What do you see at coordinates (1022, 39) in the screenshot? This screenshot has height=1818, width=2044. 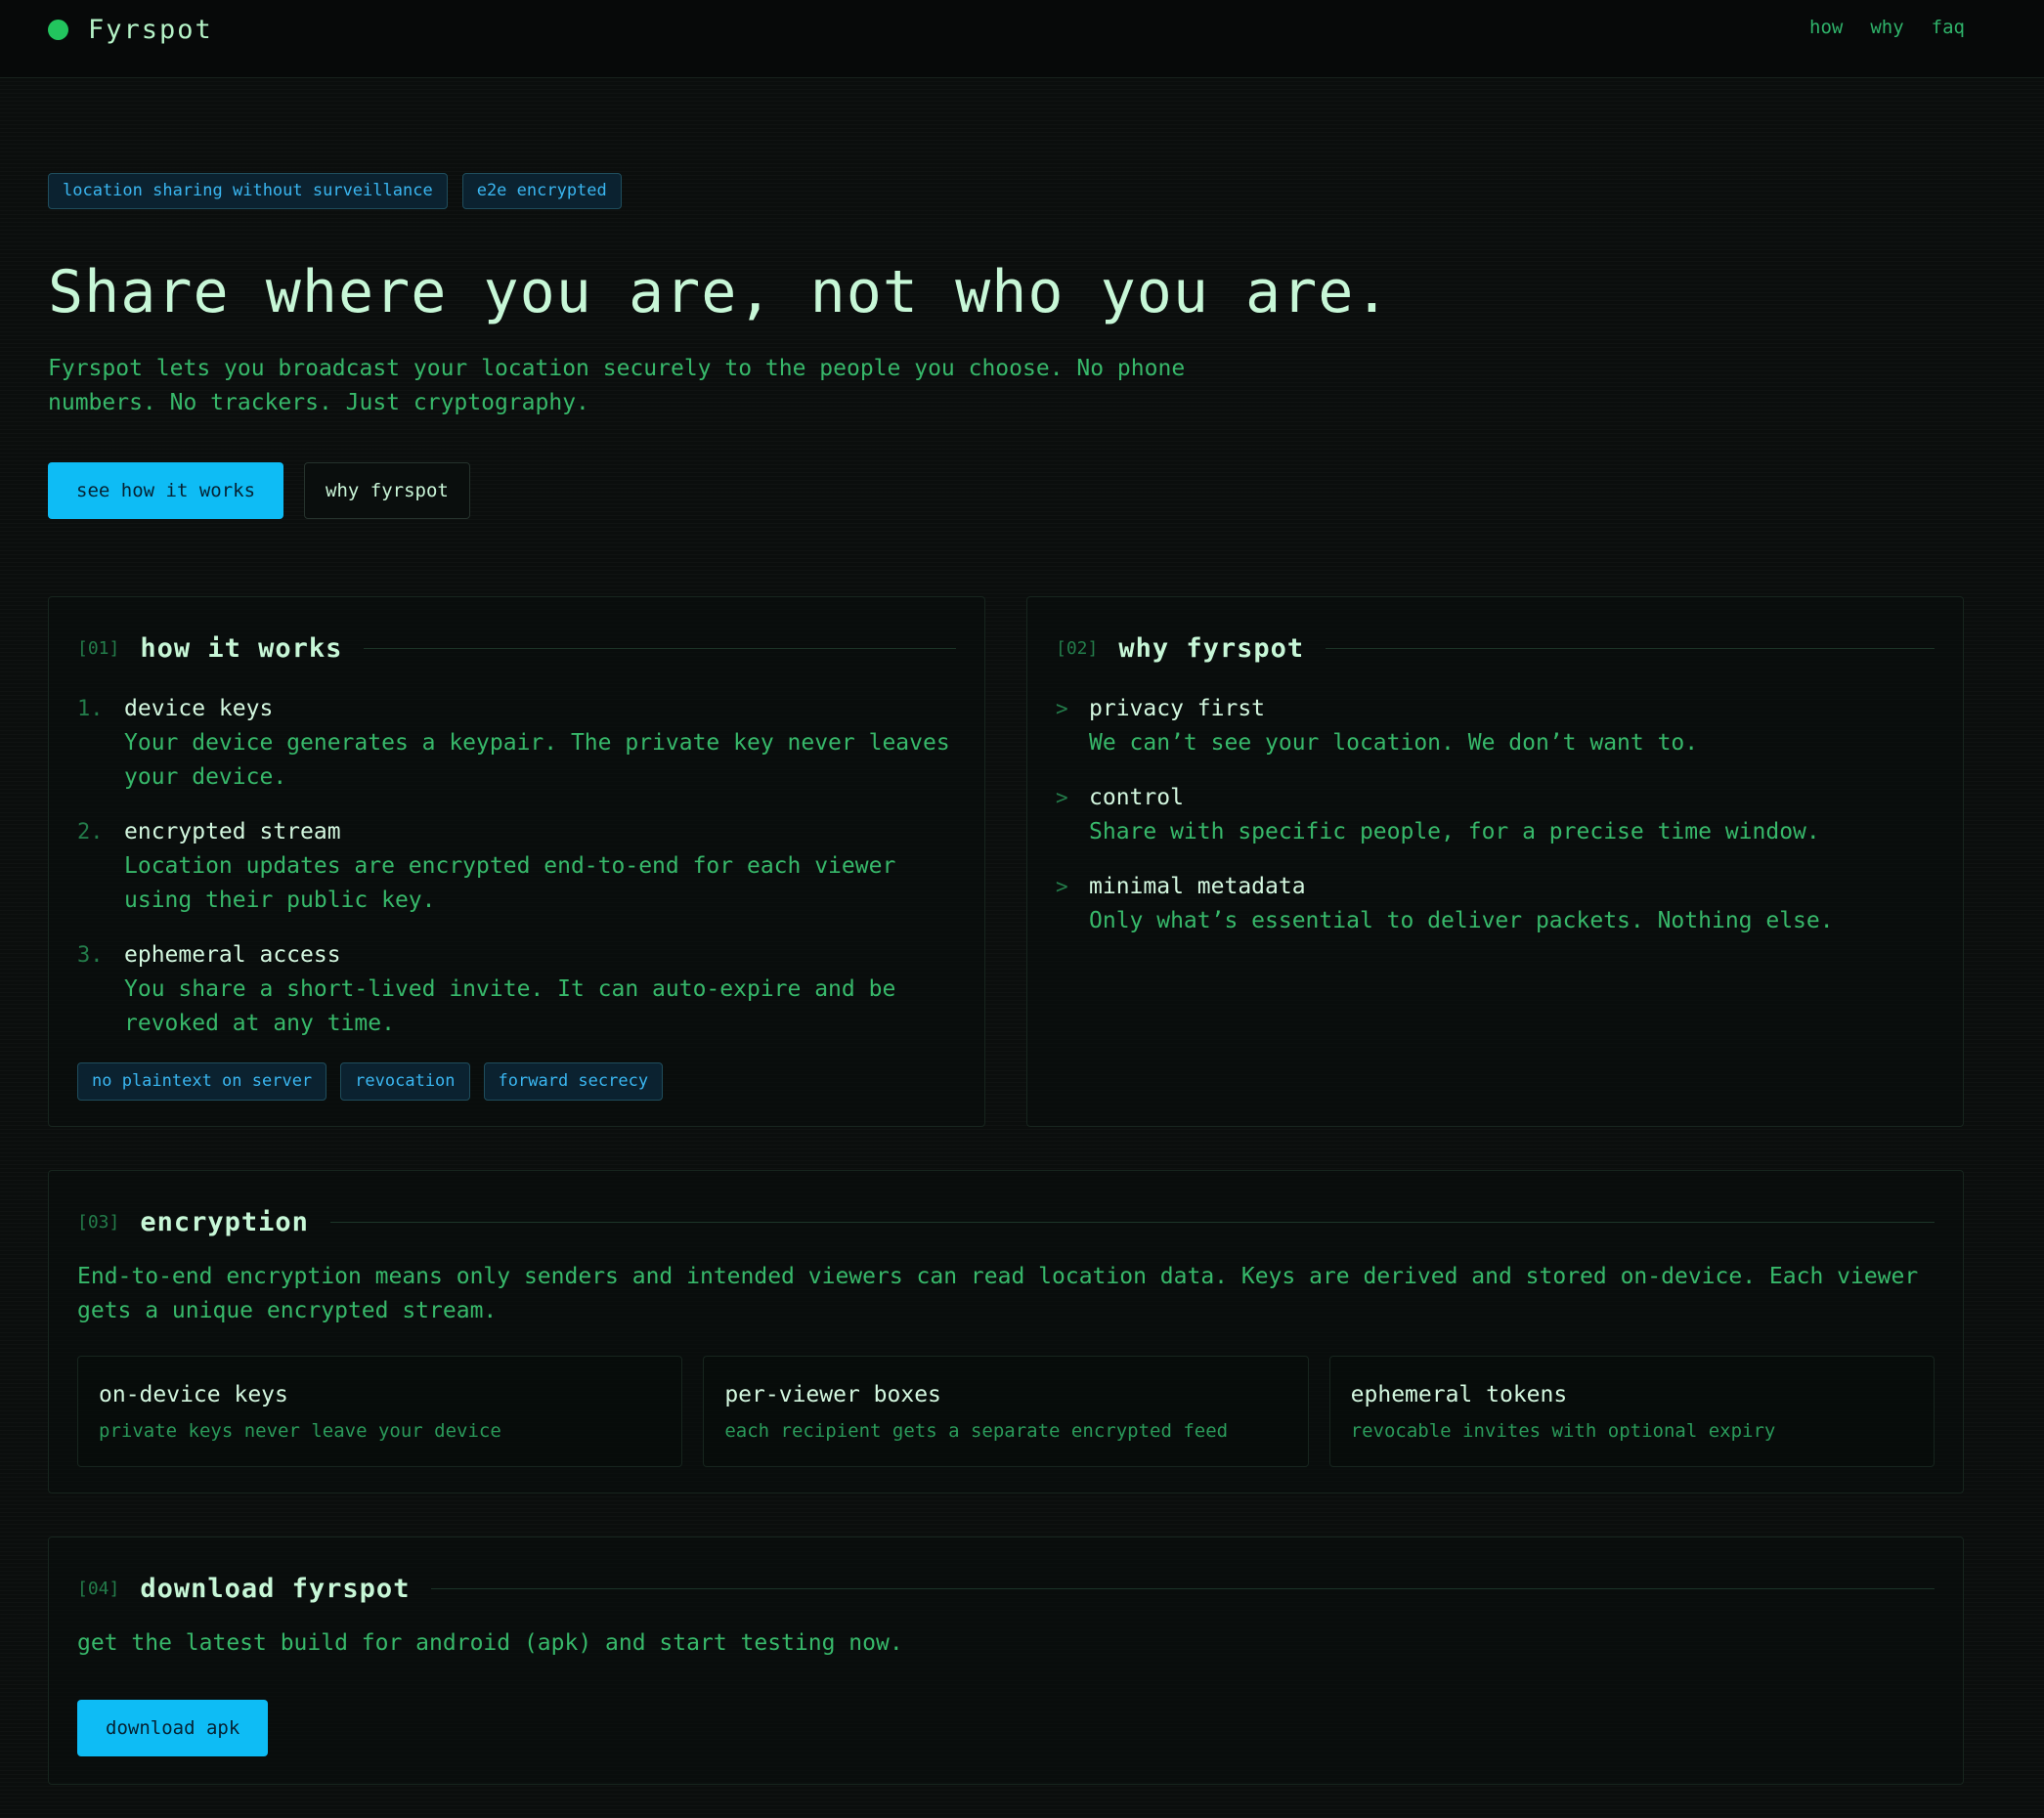 I see `top-navigation-bar: Fyrspot how why faq` at bounding box center [1022, 39].